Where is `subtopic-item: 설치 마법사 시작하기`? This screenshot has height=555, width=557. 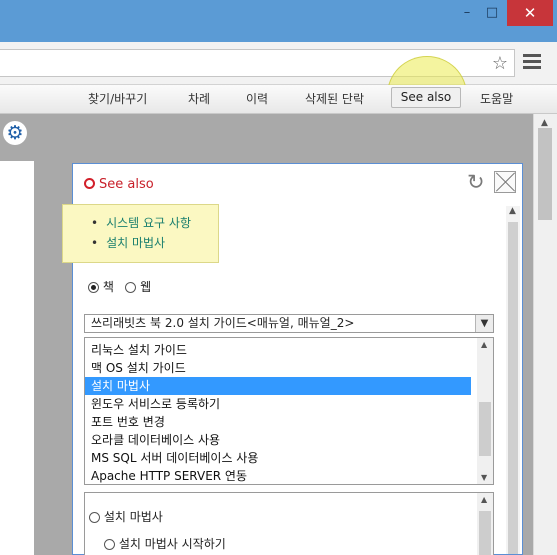
subtopic-item: 설치 마법사 시작하기 is located at coordinates (165, 543).